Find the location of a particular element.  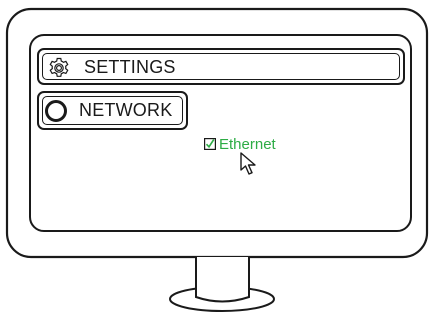

checkbox-checked-icon is located at coordinates (210, 144).